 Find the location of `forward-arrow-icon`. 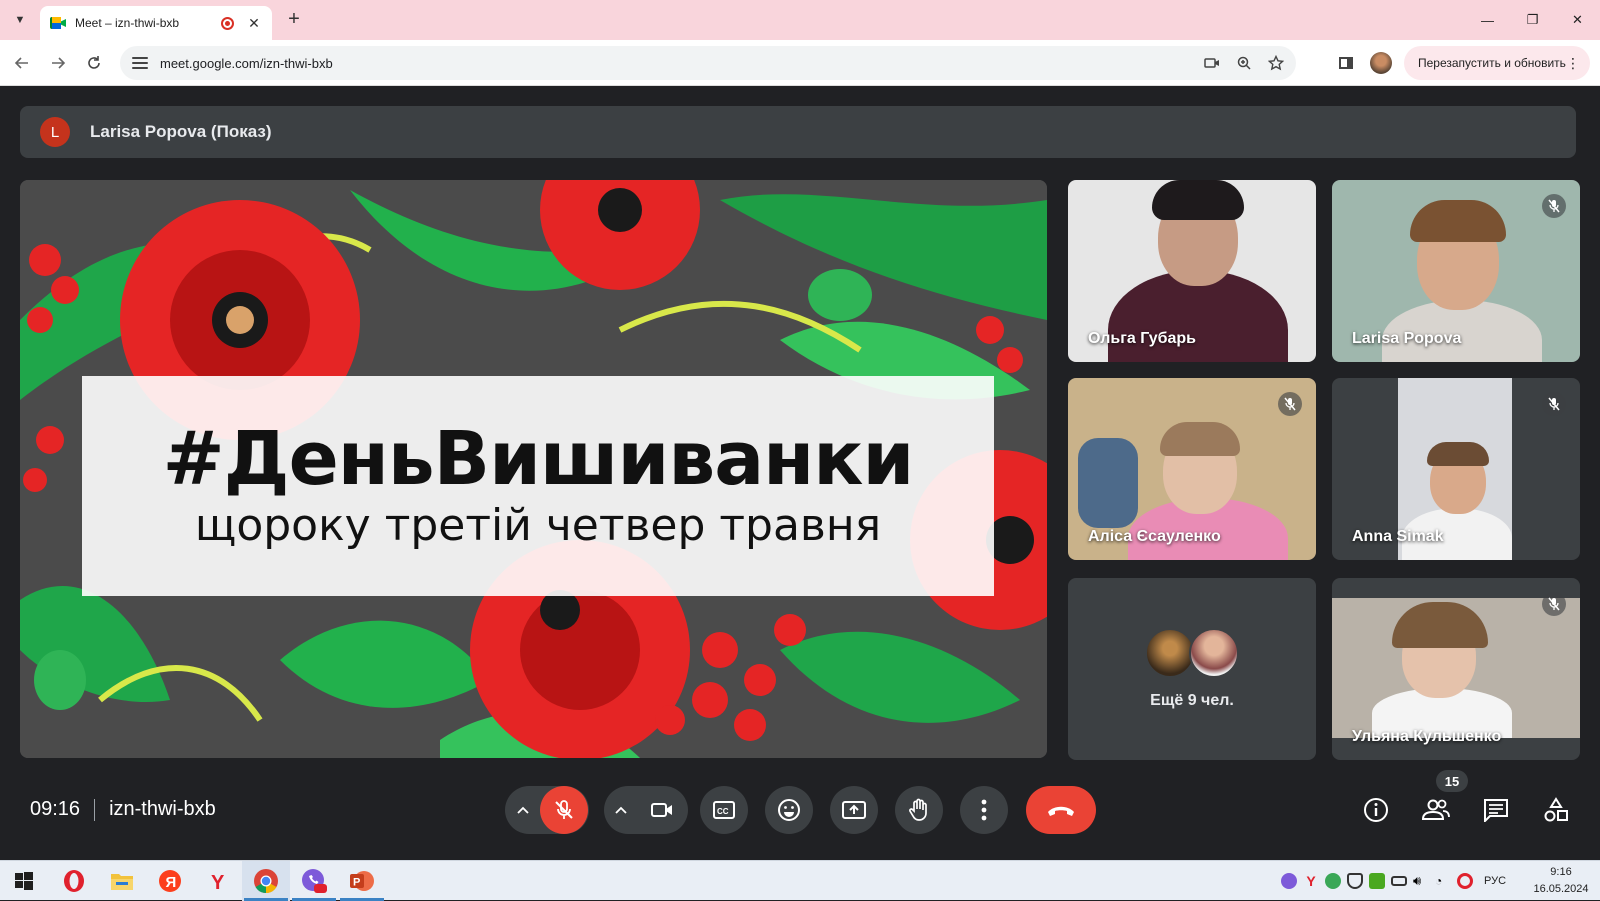

forward-arrow-icon is located at coordinates (58, 63).